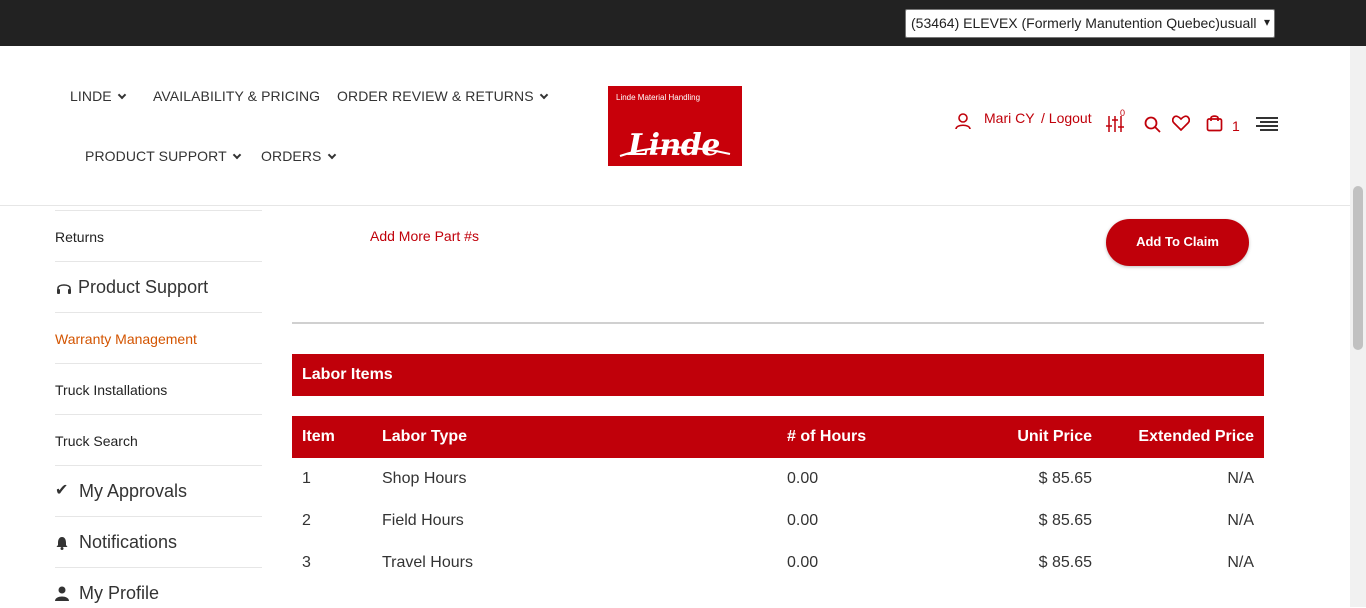 The width and height of the screenshot is (1366, 608). I want to click on nav-availability-label: AVAILABILITY & PRICING, so click(237, 96).